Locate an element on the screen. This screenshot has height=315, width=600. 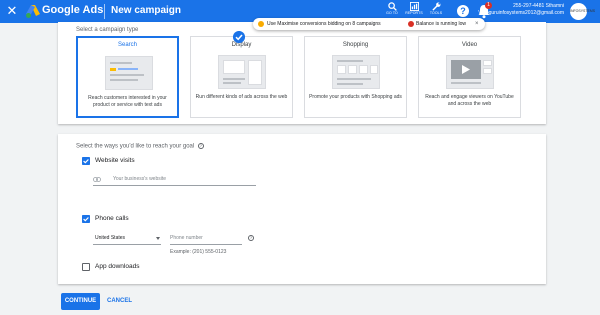
dropdown-caret-icon is located at coordinates (158, 238).